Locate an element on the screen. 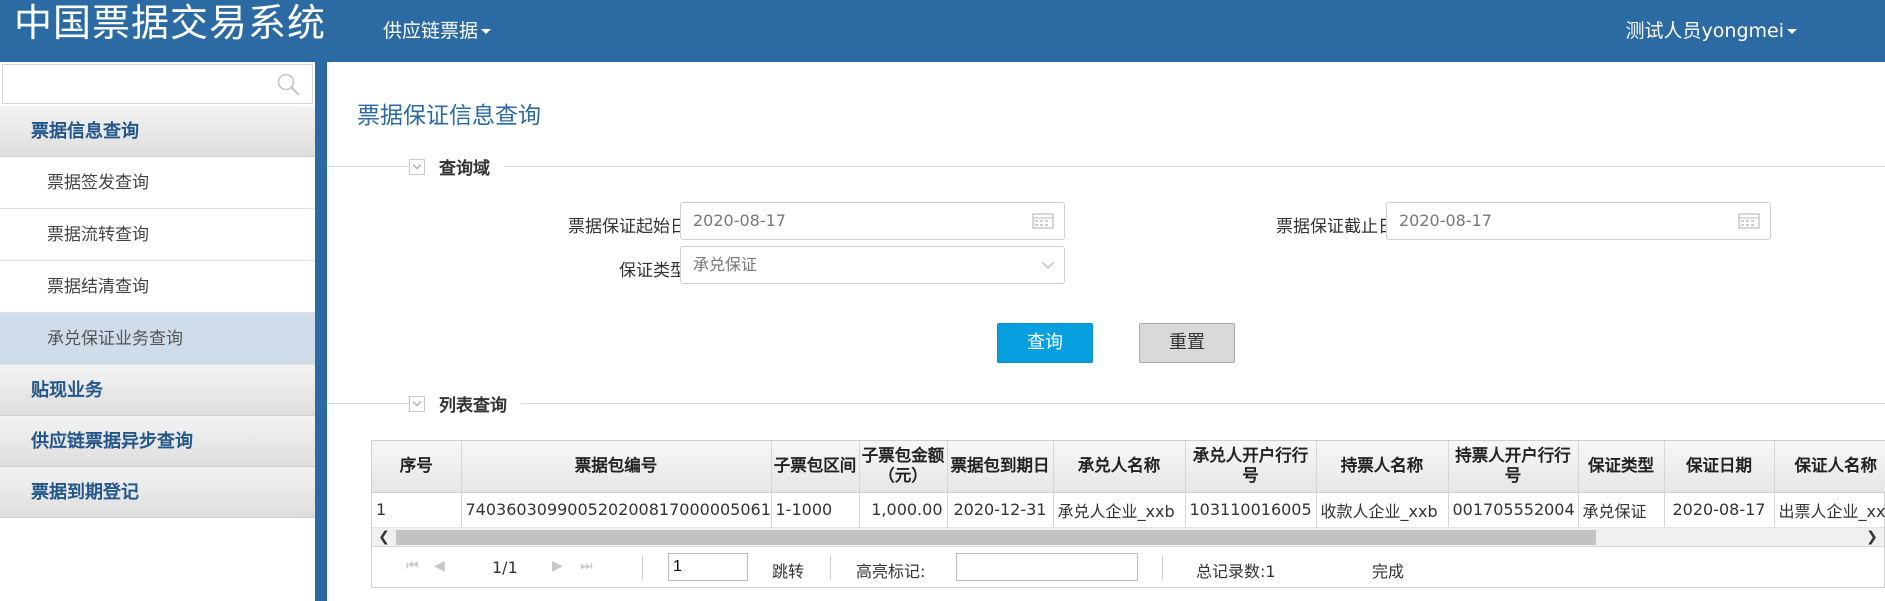 The image size is (1885, 601). prev-page-icon: ◀ is located at coordinates (439, 566).